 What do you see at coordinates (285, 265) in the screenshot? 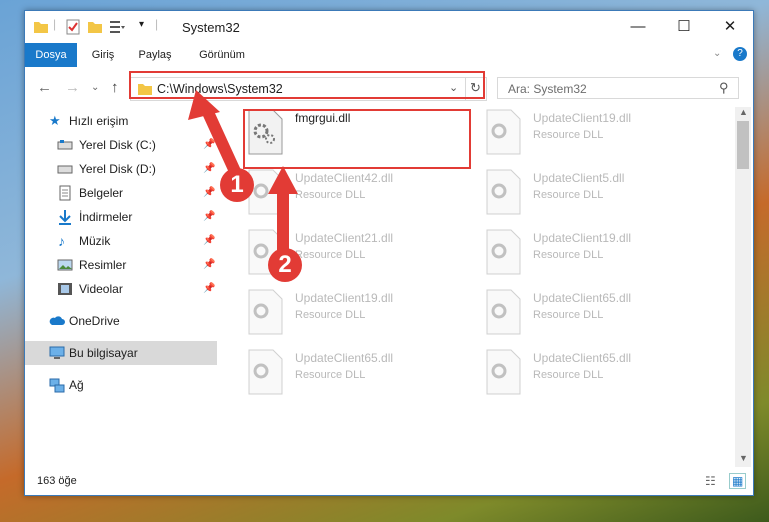
I see `step-badge-2: 2` at bounding box center [285, 265].